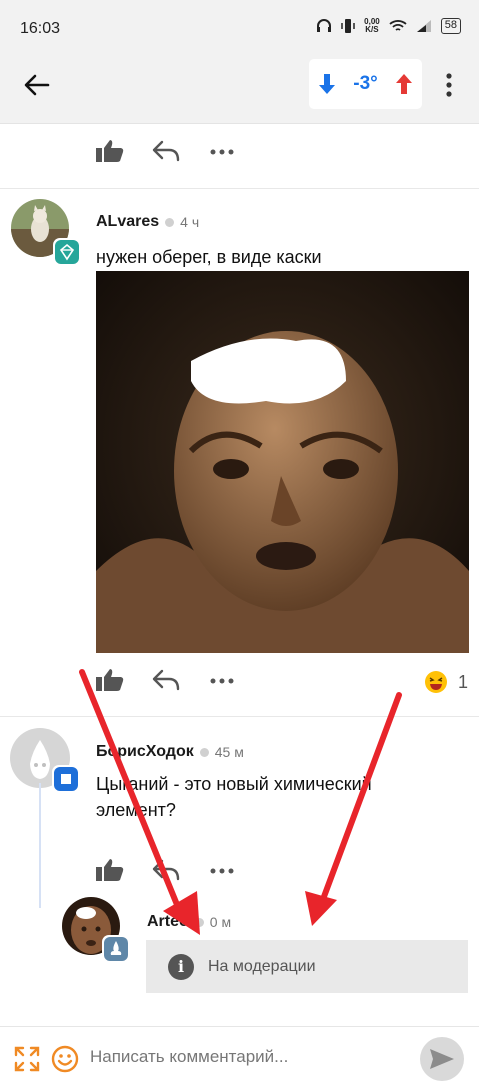 This screenshot has width=479, height=1090. I want to click on comment-text-line: элемент?, so click(136, 810).